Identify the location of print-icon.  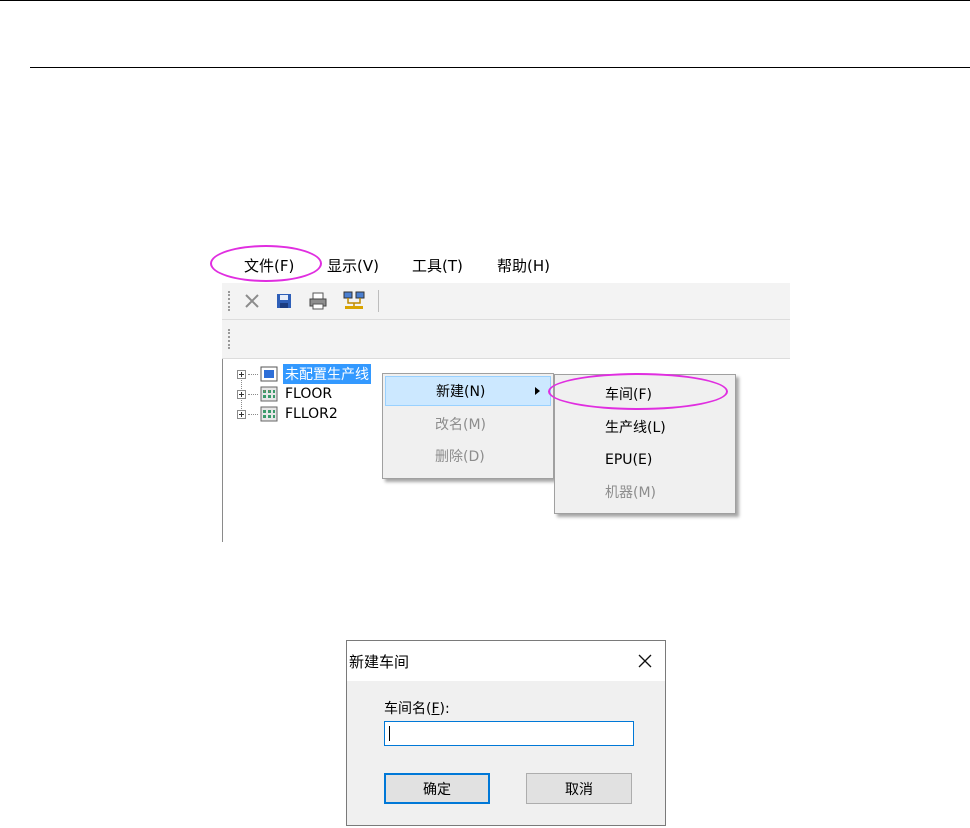
(318, 301).